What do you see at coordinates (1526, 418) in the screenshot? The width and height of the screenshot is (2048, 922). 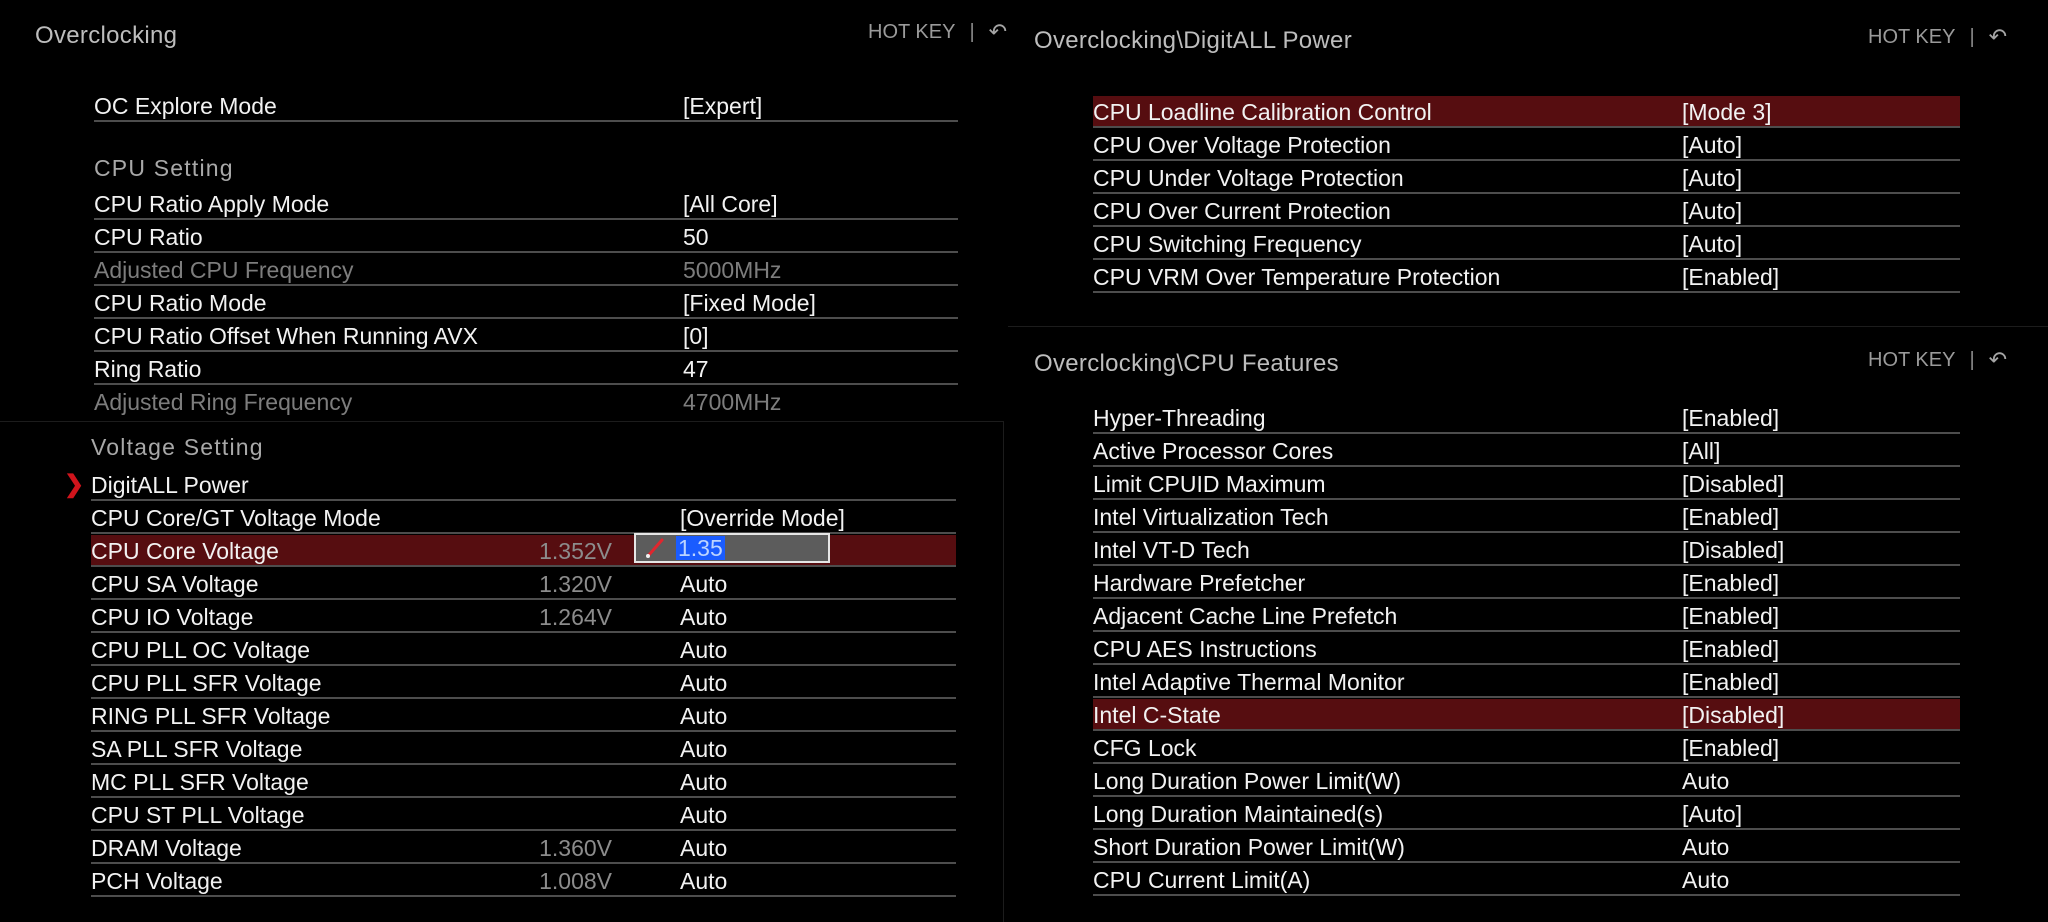 I see `setting-row: Hyper-Threading [Enabled]` at bounding box center [1526, 418].